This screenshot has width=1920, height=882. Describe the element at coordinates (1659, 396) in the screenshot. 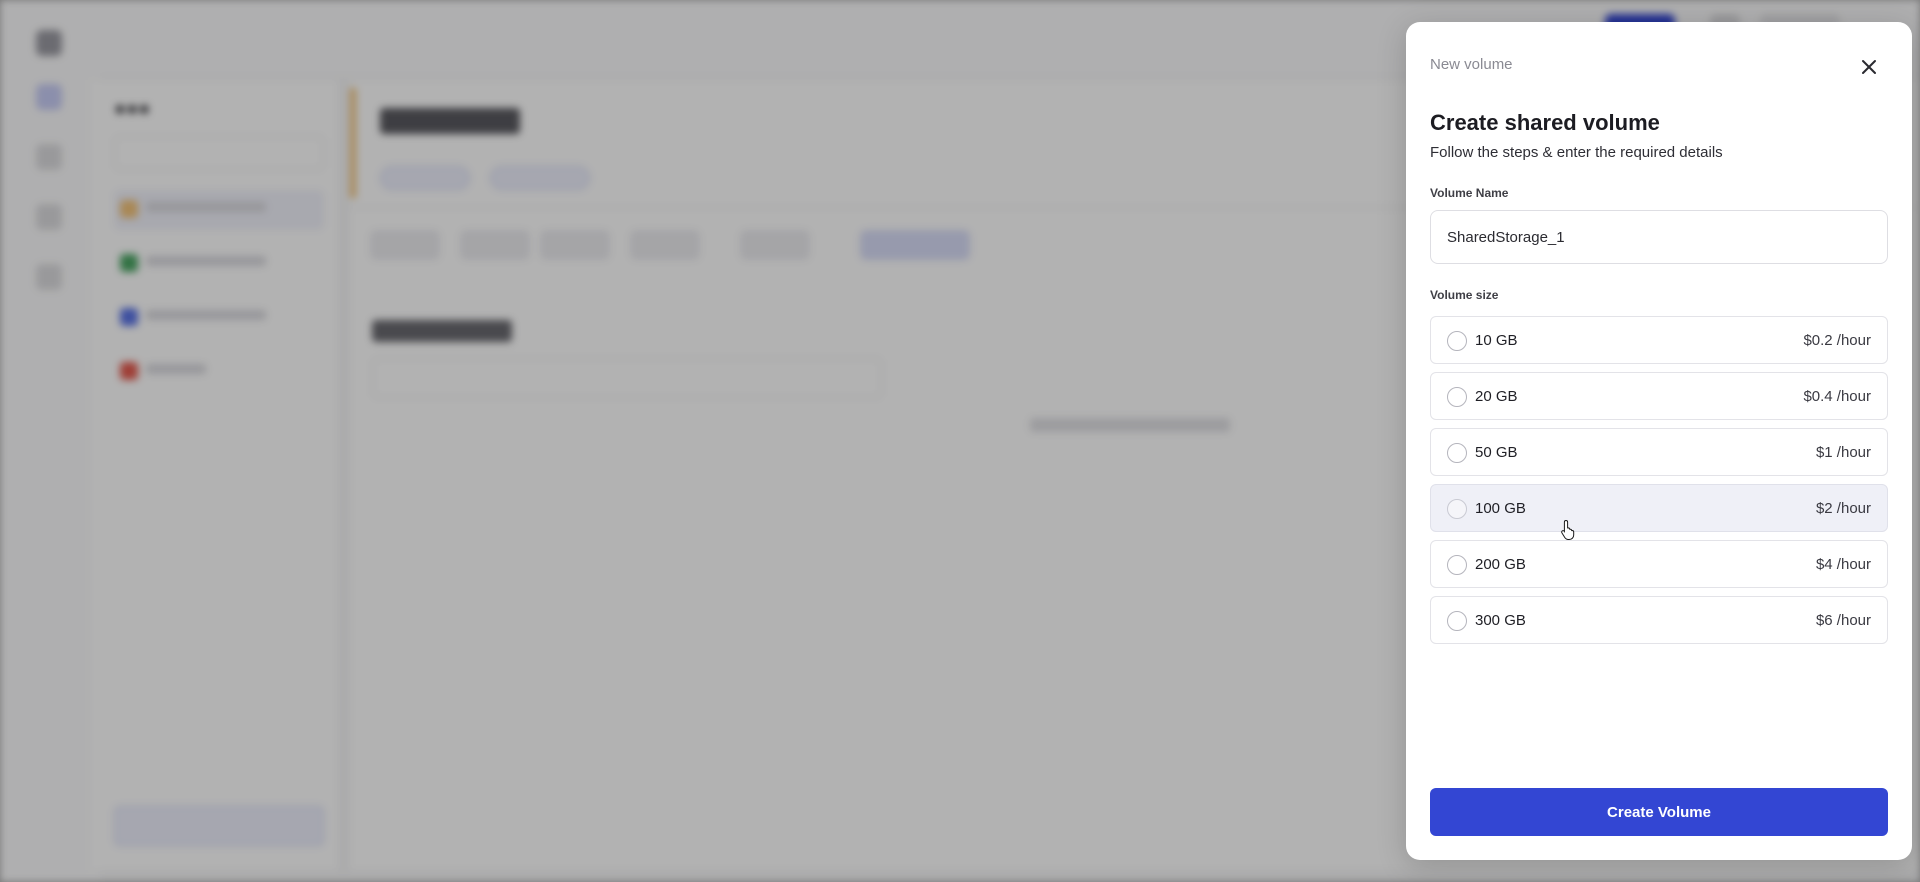

I see `volume-size-option: 20 GB $0.4 /hour` at that location.